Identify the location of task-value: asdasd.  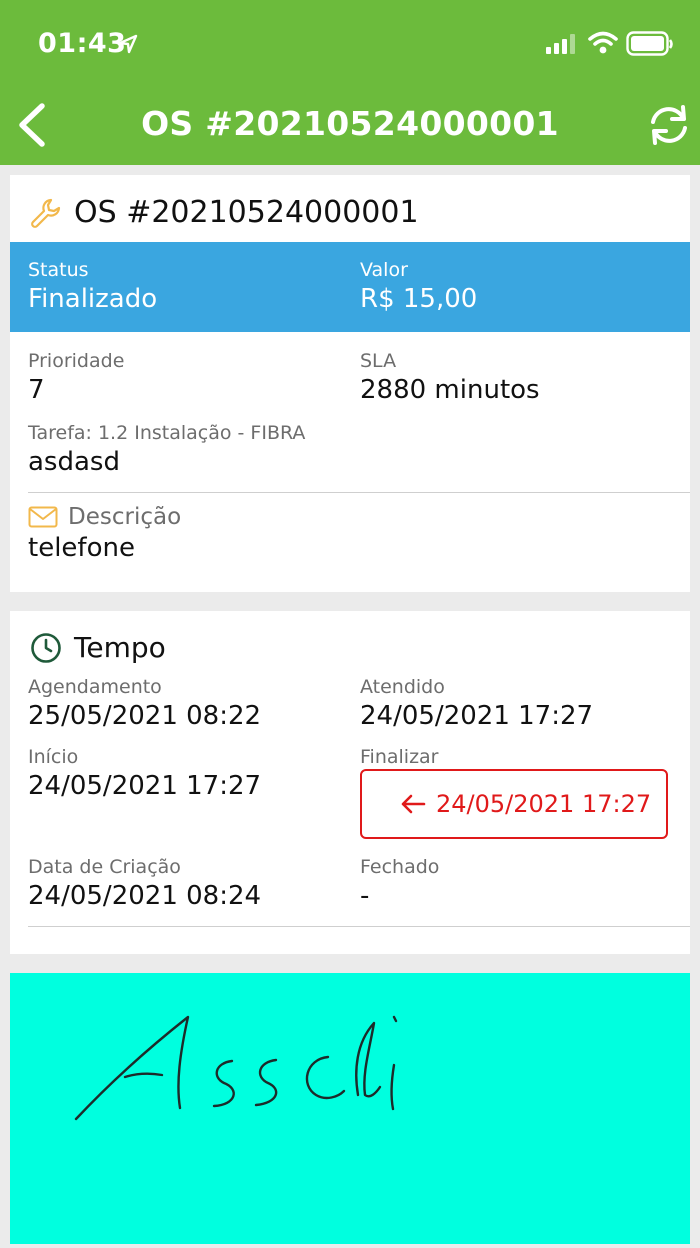
(74, 462).